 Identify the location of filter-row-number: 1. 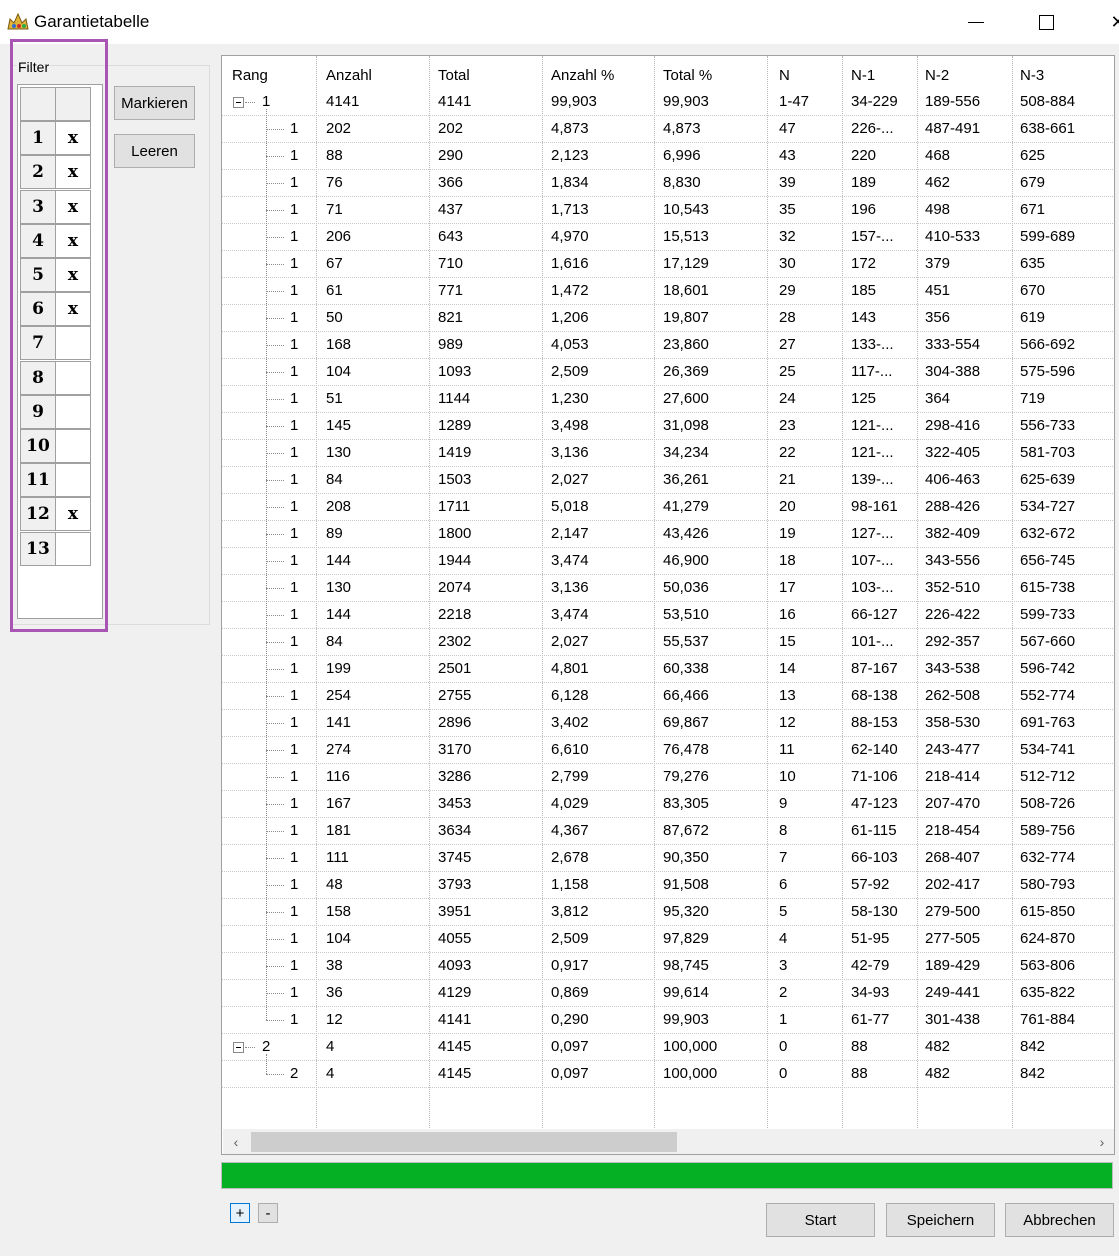
(38, 138).